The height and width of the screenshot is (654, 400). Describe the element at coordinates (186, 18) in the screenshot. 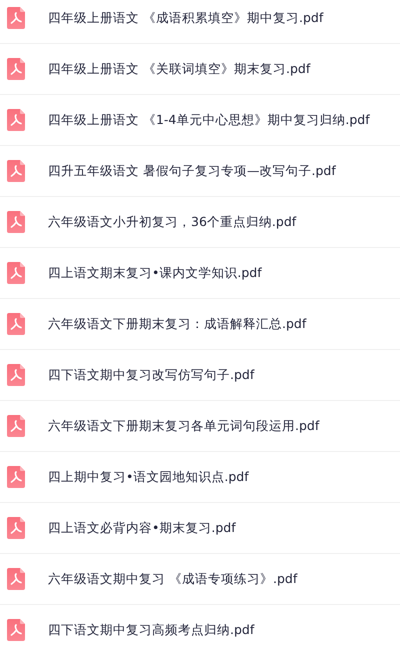

I see `file-name: 四年级上册语文 《成语积累填空》期中复习.pdf` at that location.